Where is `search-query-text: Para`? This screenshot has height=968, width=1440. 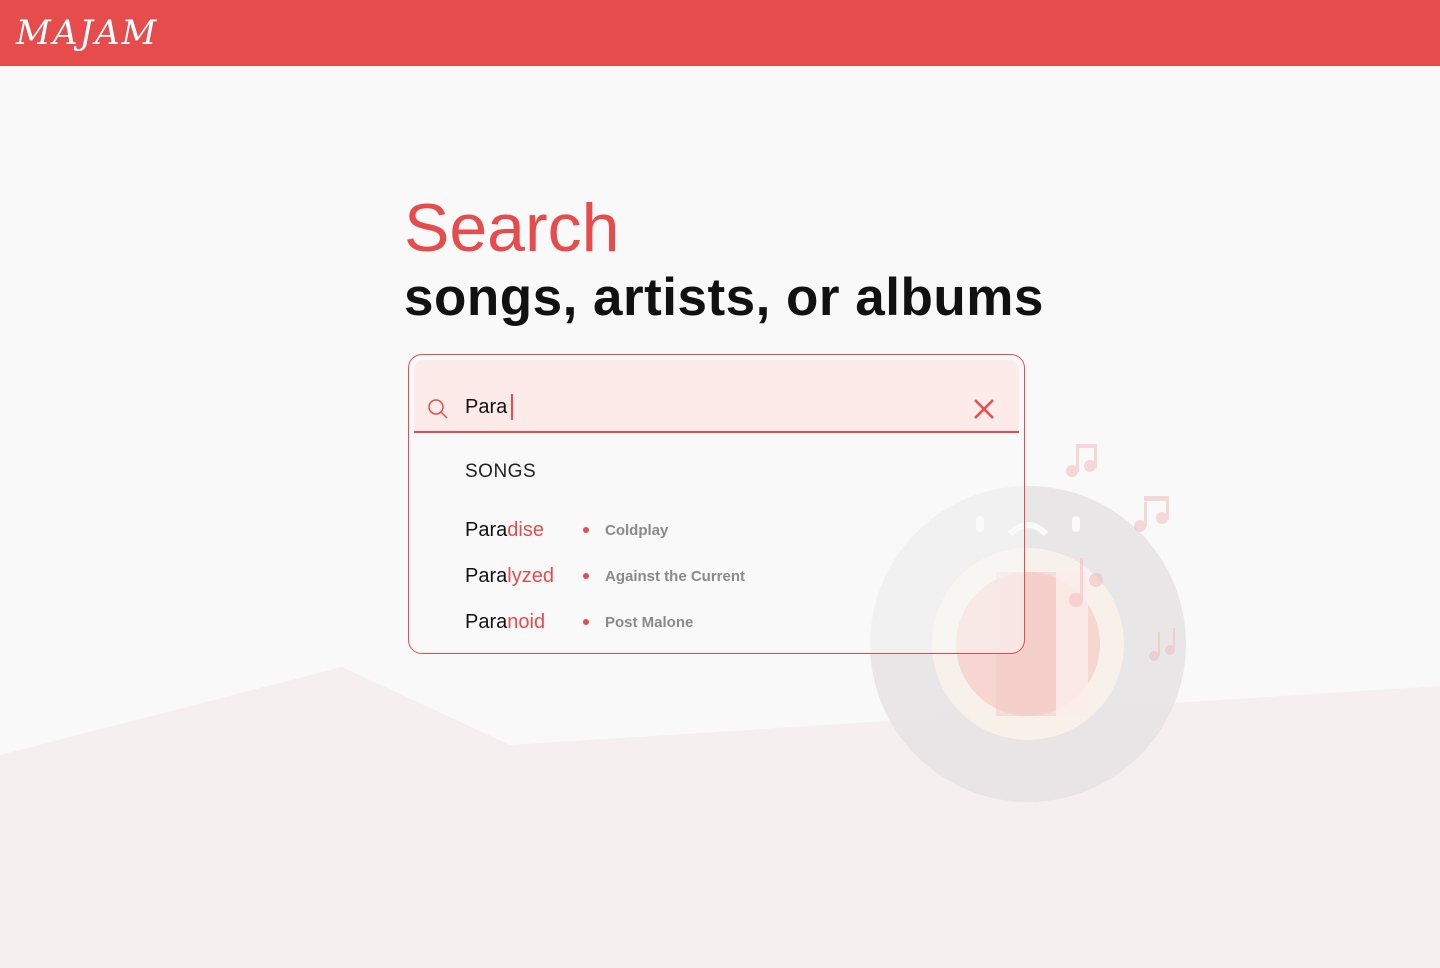
search-query-text: Para is located at coordinates (486, 407).